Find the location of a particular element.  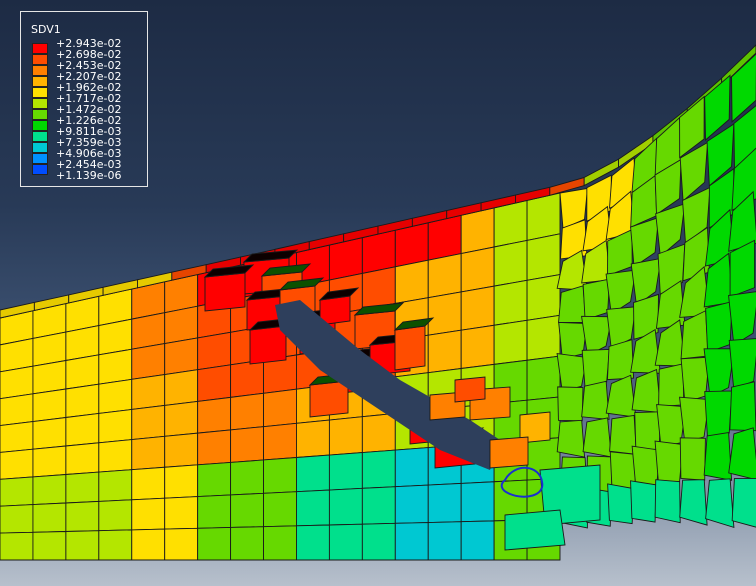

legend-label: +1.139e-06 is located at coordinates (89, 175).